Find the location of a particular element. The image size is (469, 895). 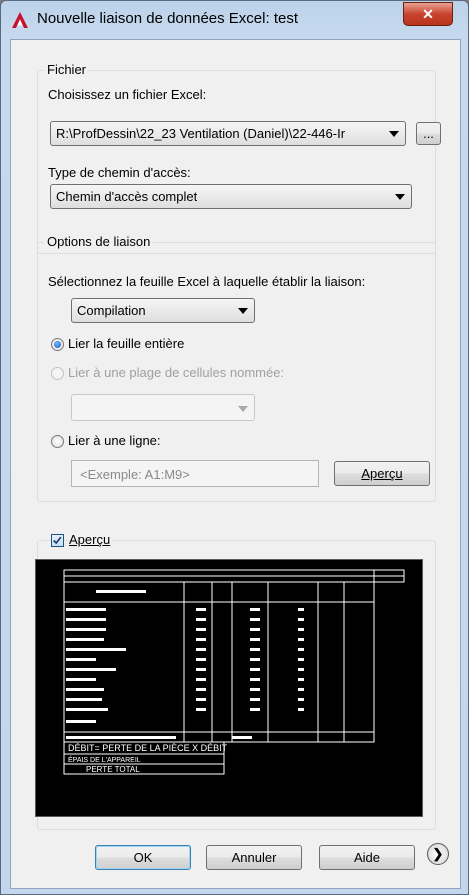

path-type-combo: Chemin d'accès complet is located at coordinates (231, 196).